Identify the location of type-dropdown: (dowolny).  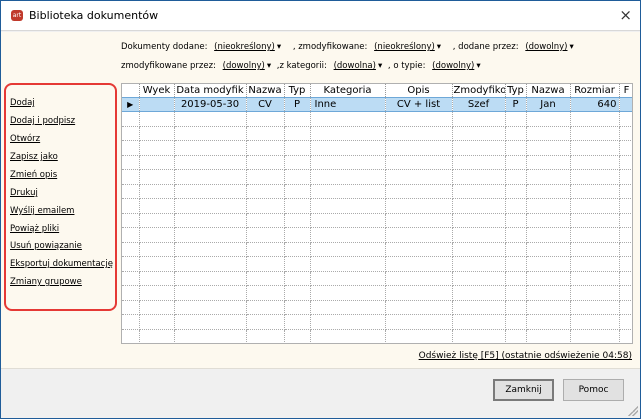
(456, 66).